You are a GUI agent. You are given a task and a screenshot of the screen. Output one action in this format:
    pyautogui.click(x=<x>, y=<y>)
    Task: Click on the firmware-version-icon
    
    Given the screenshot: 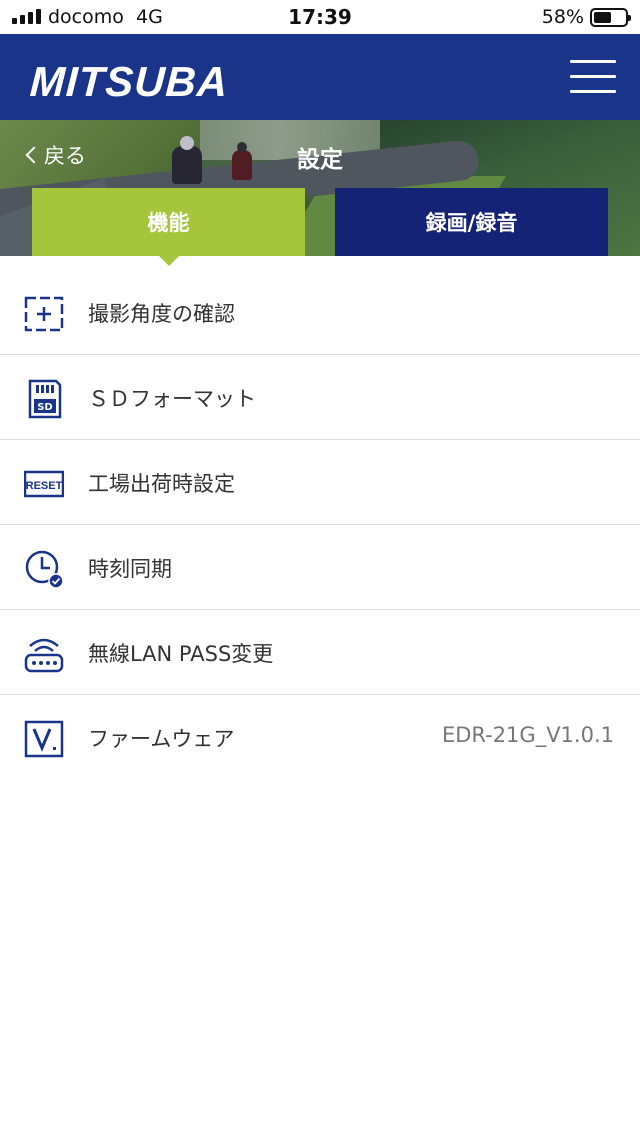 What is the action you would take?
    pyautogui.click(x=44, y=739)
    